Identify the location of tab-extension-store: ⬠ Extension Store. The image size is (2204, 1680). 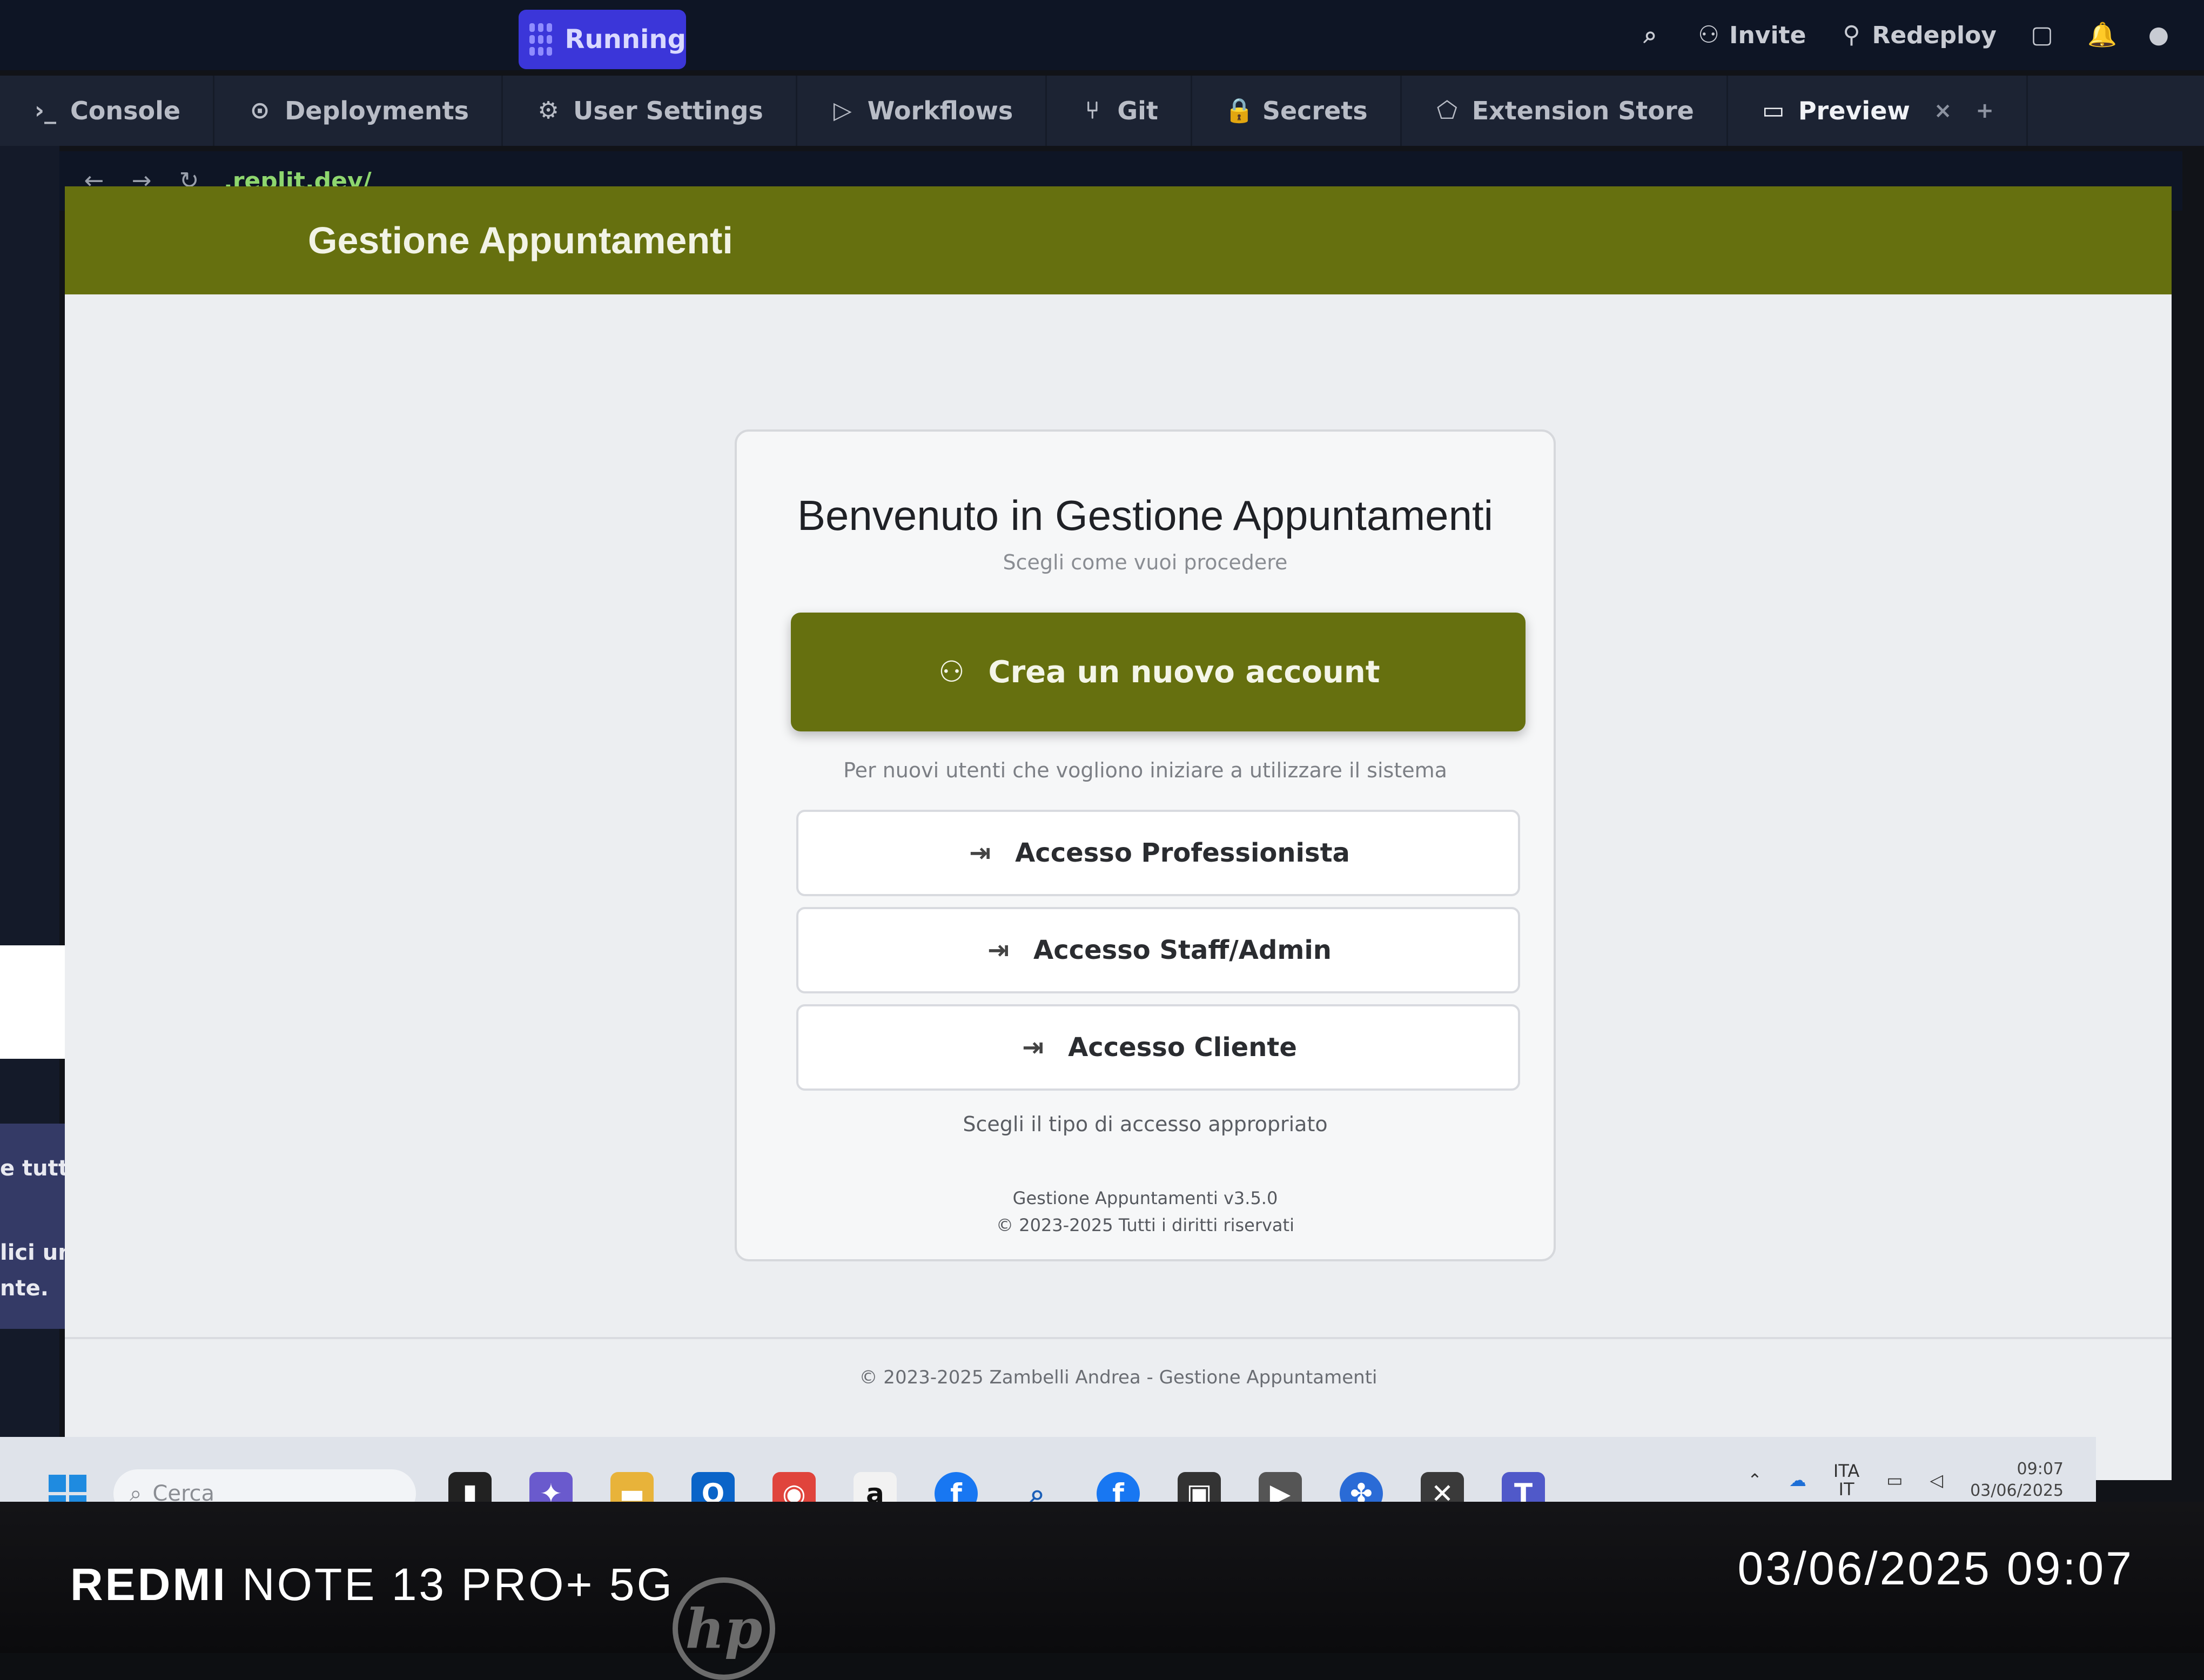
(1565, 111).